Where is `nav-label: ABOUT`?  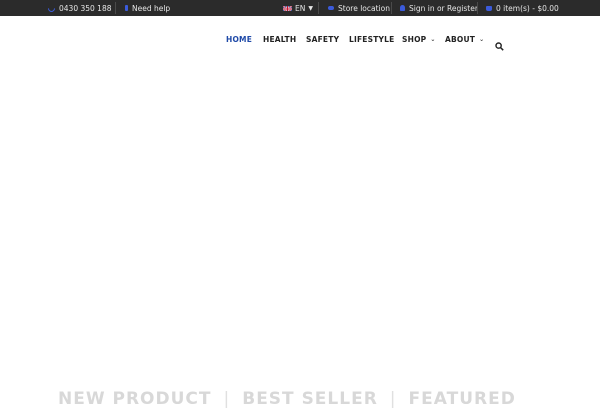 nav-label: ABOUT is located at coordinates (460, 39).